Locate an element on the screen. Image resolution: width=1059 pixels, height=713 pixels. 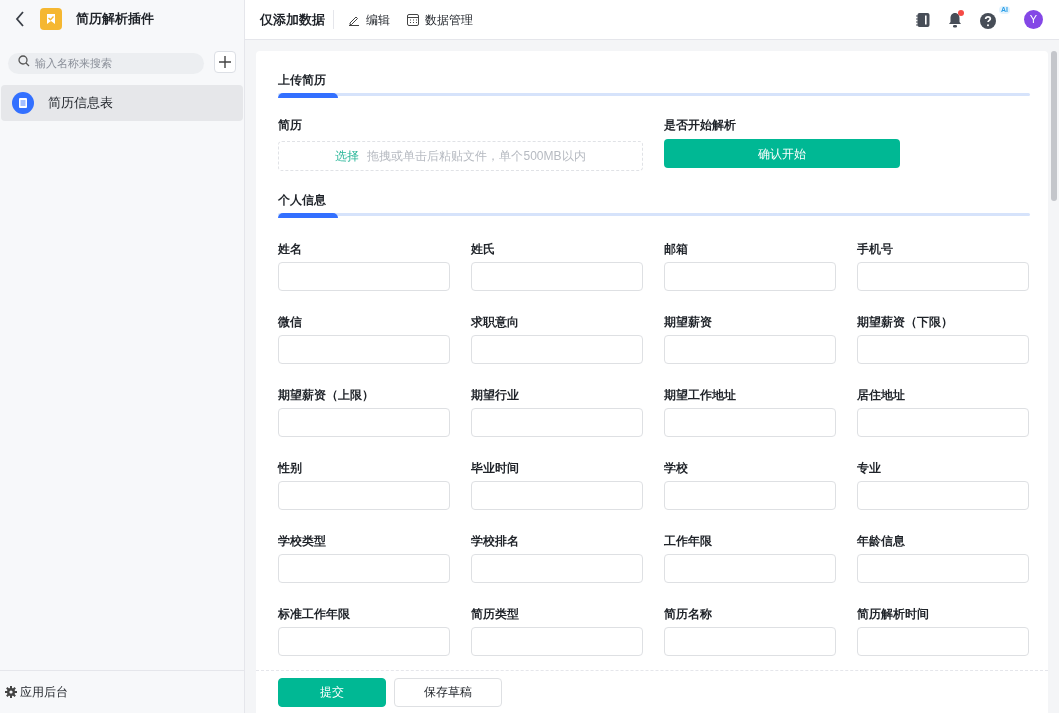
field-label: 简历名称 is located at coordinates (688, 614).